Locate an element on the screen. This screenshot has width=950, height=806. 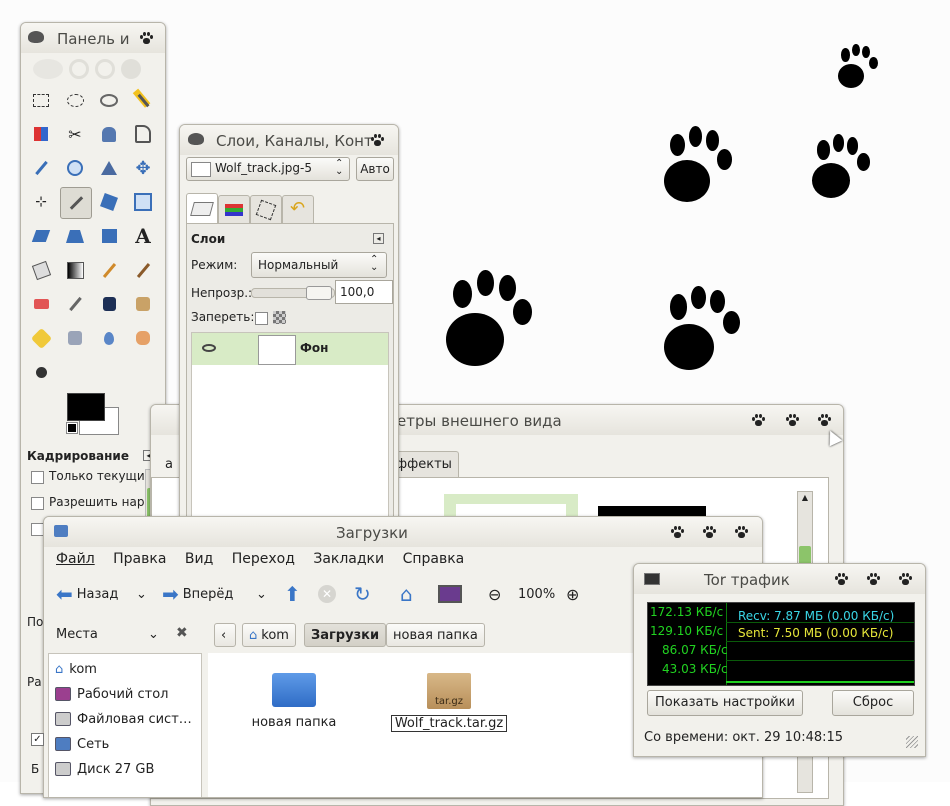
select-by-color-icon is located at coordinates (41, 134).